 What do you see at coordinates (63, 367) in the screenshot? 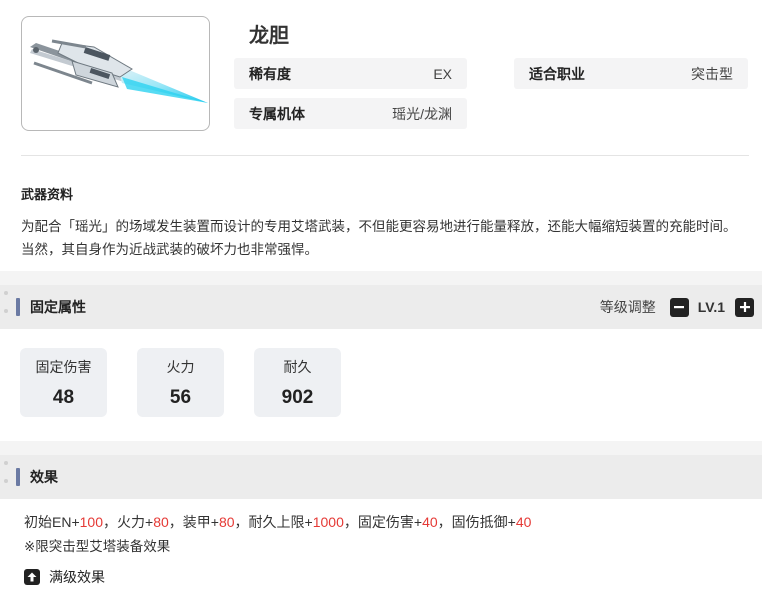
I see `stat-name: 固定伤害` at bounding box center [63, 367].